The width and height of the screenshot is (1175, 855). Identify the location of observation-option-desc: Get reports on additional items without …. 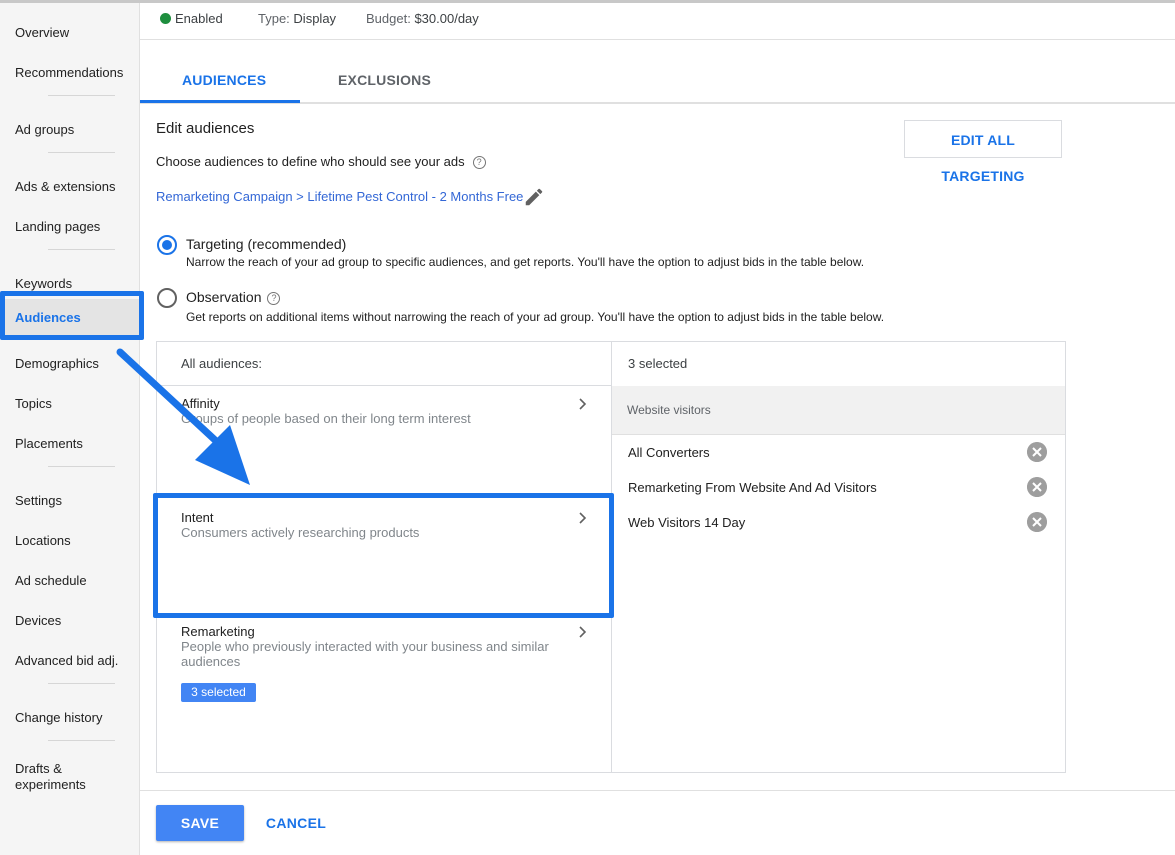
(535, 317).